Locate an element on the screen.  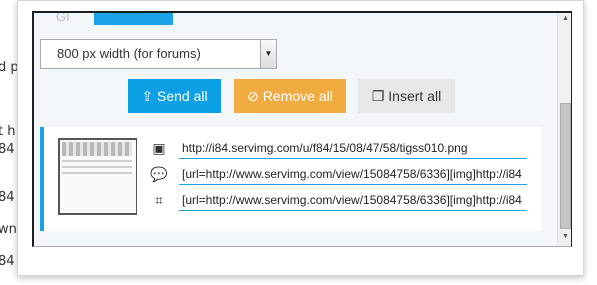
upload-icon: ⇪ is located at coordinates (147, 96).